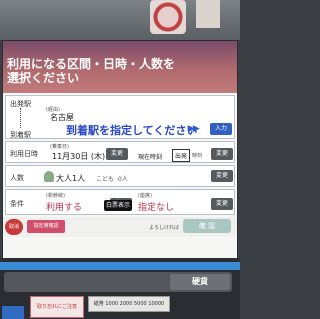 The width and height of the screenshot is (320, 319). I want to click on instruction-header: 利用になる区間・日時・人数を 選択ください, so click(120, 67).